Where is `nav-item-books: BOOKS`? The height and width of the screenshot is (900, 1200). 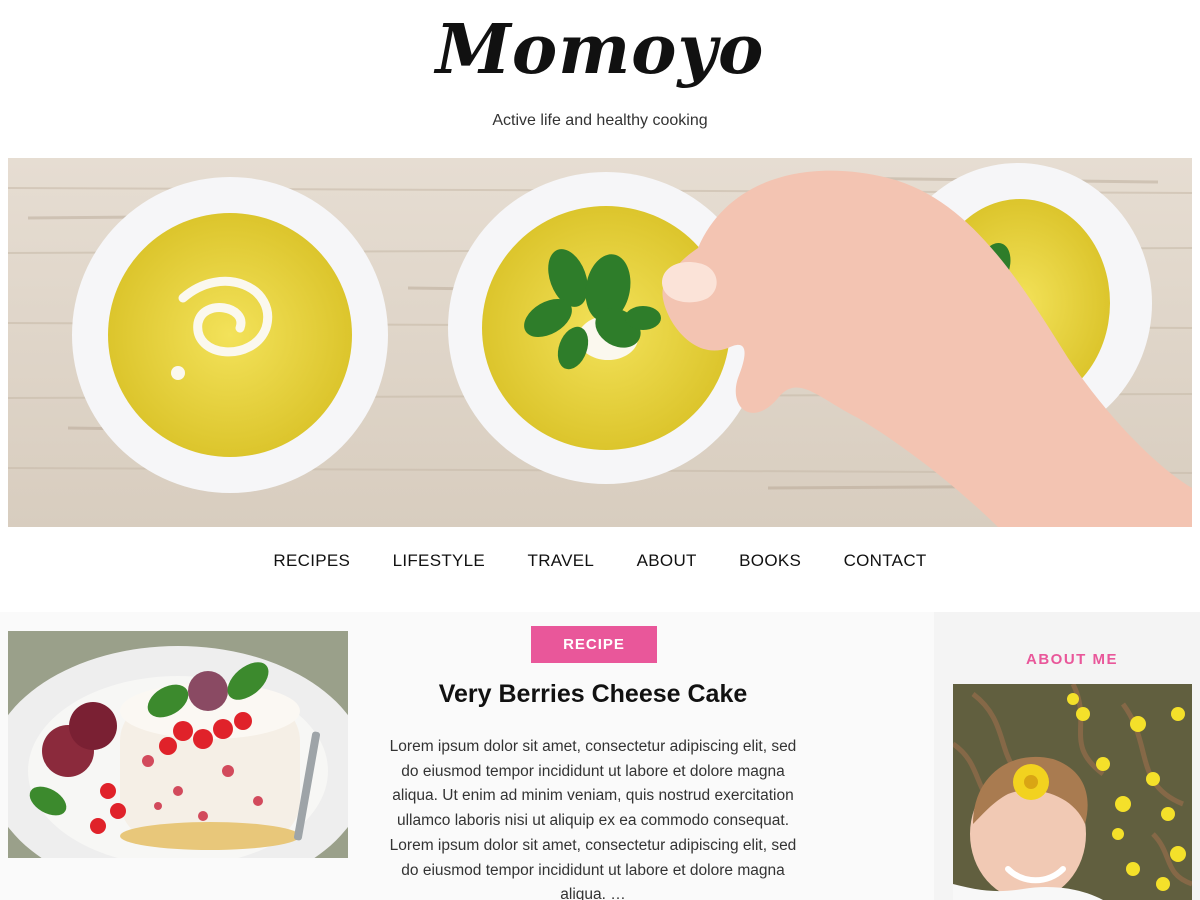 nav-item-books: BOOKS is located at coordinates (770, 561).